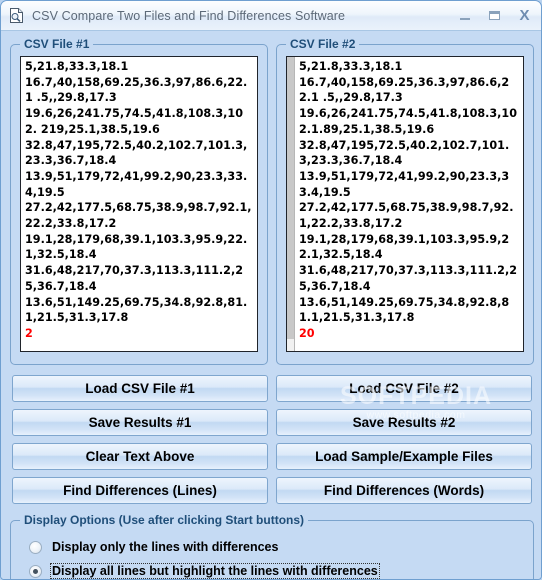 This screenshot has width=542, height=580. What do you see at coordinates (140, 422) in the screenshot?
I see `save-results-1-button: Save Results #1` at bounding box center [140, 422].